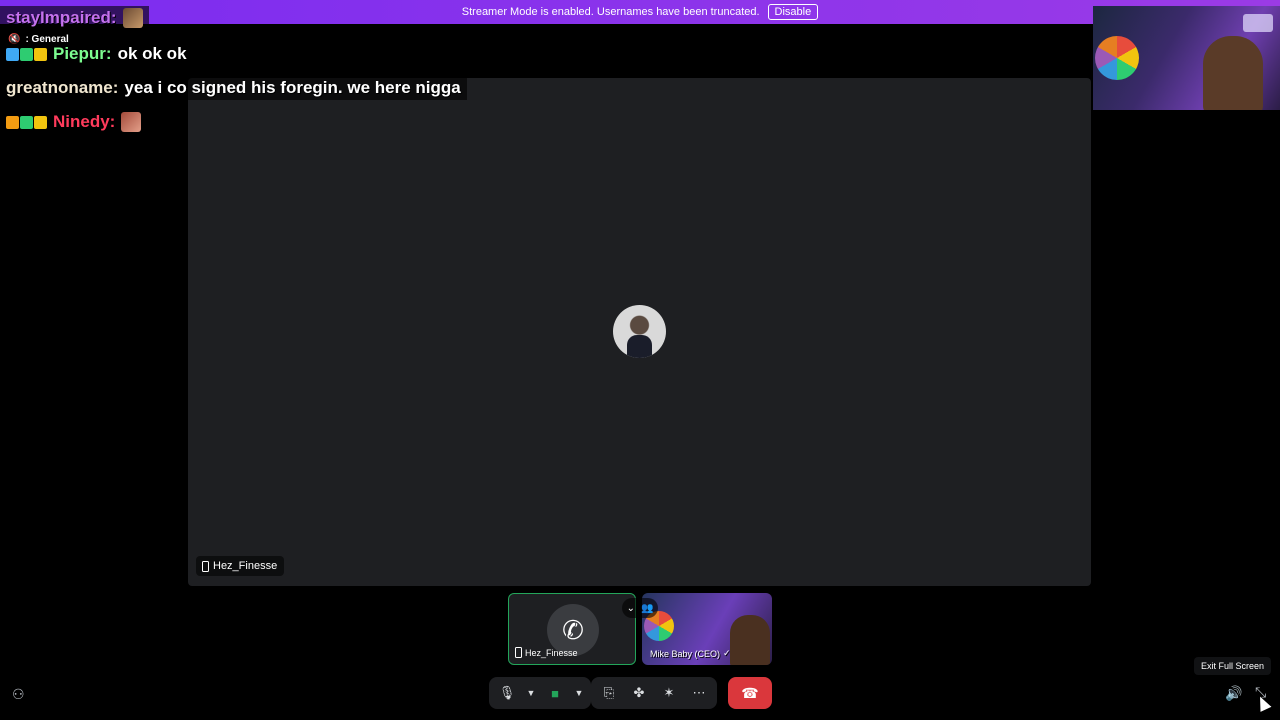 This screenshot has width=1280, height=720. I want to click on chat-text: ok ok ok, so click(152, 53).